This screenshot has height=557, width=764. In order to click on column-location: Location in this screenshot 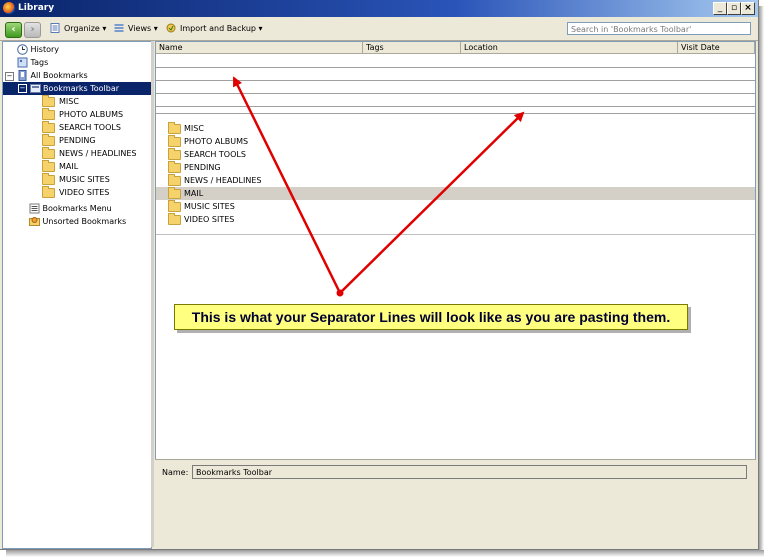, I will do `click(569, 48)`.